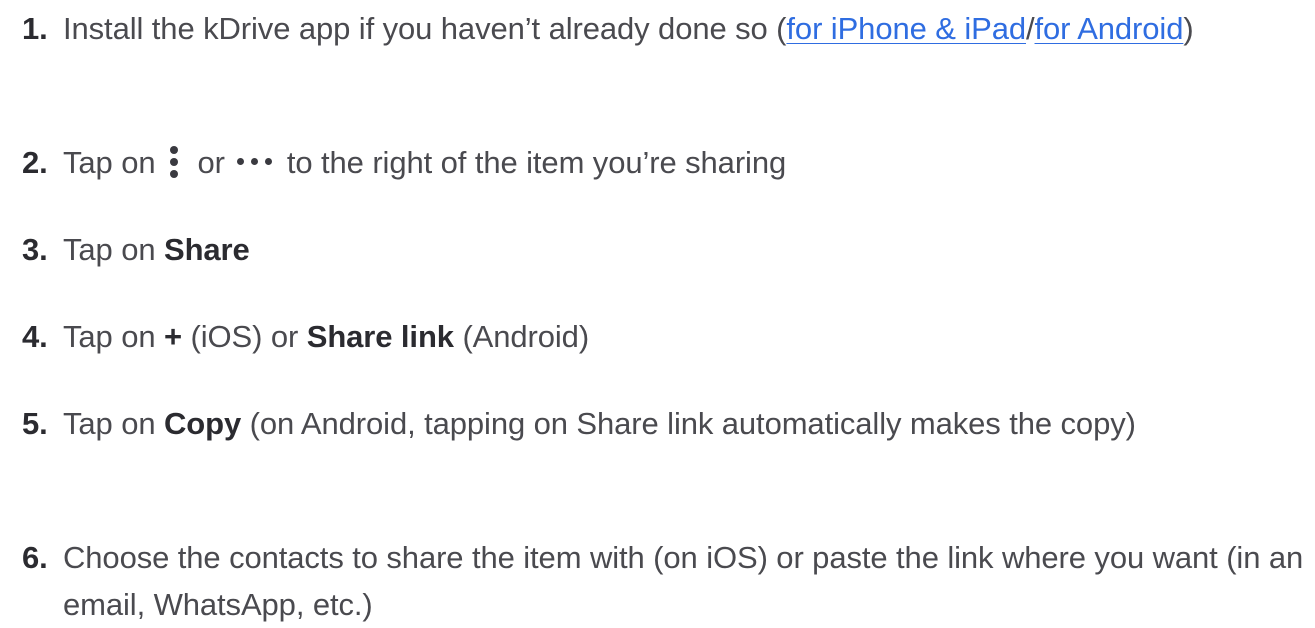  Describe the element at coordinates (207, 249) in the screenshot. I see `share-label: Share` at that location.